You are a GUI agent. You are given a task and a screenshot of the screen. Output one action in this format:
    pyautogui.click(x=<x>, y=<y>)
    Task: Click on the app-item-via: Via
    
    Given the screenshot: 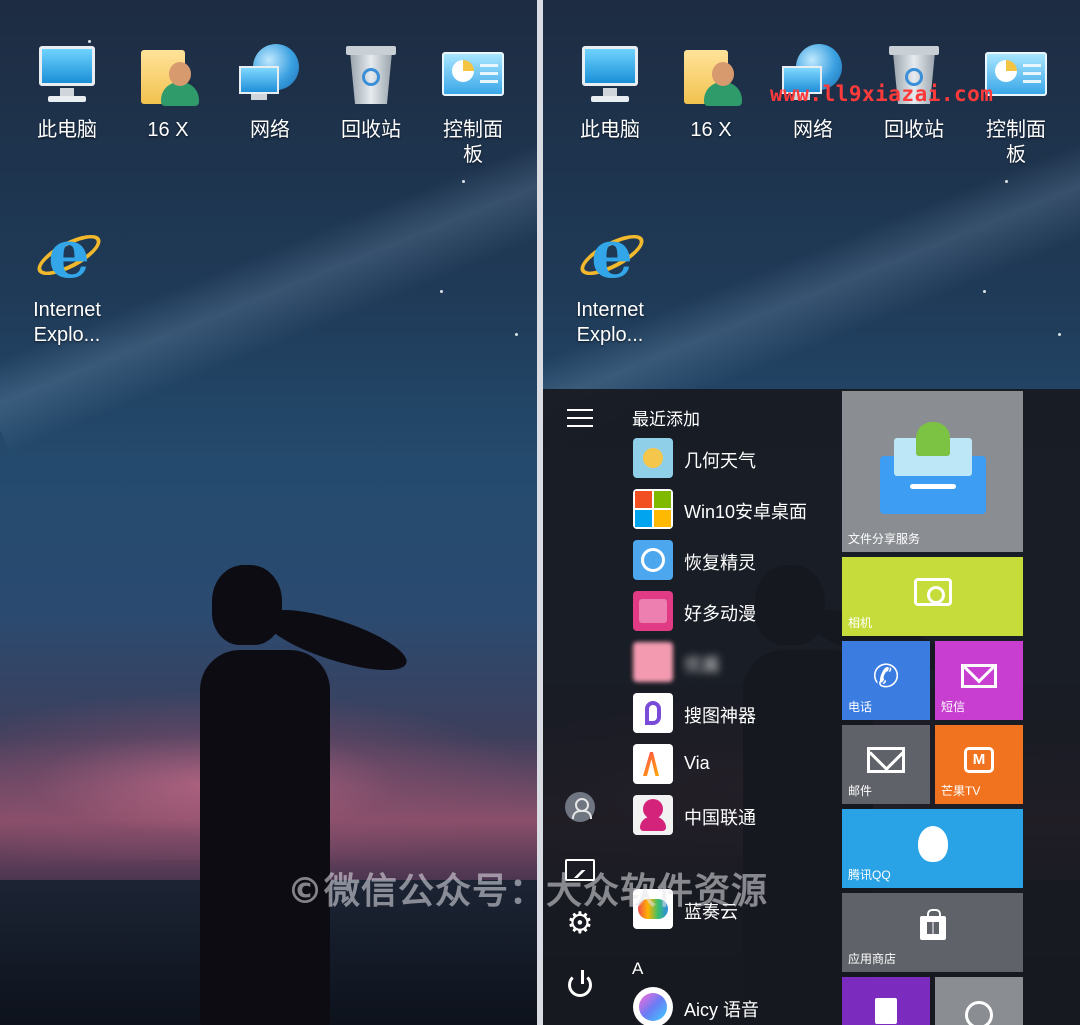 What is the action you would take?
    pyautogui.click(x=738, y=767)
    